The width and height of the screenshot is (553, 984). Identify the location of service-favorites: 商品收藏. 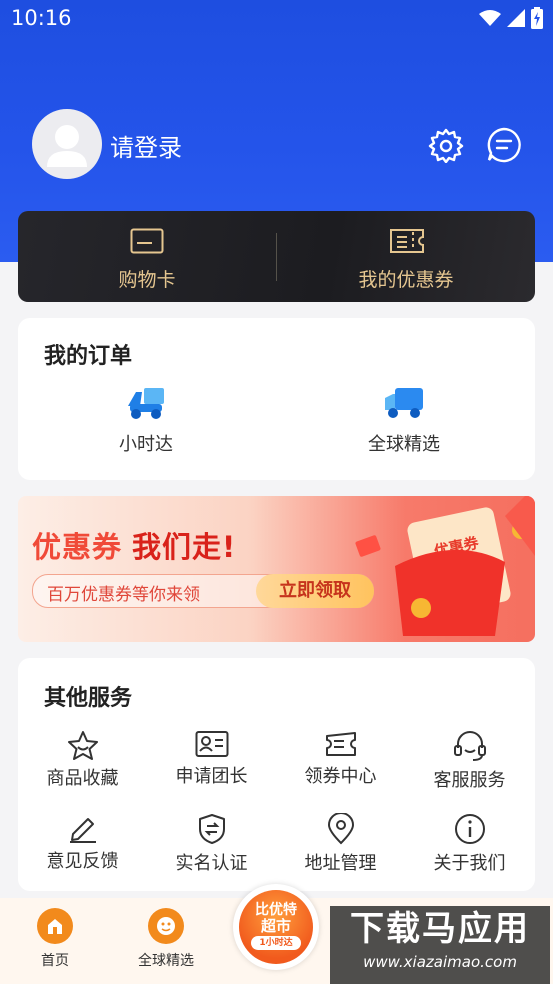
(82, 760).